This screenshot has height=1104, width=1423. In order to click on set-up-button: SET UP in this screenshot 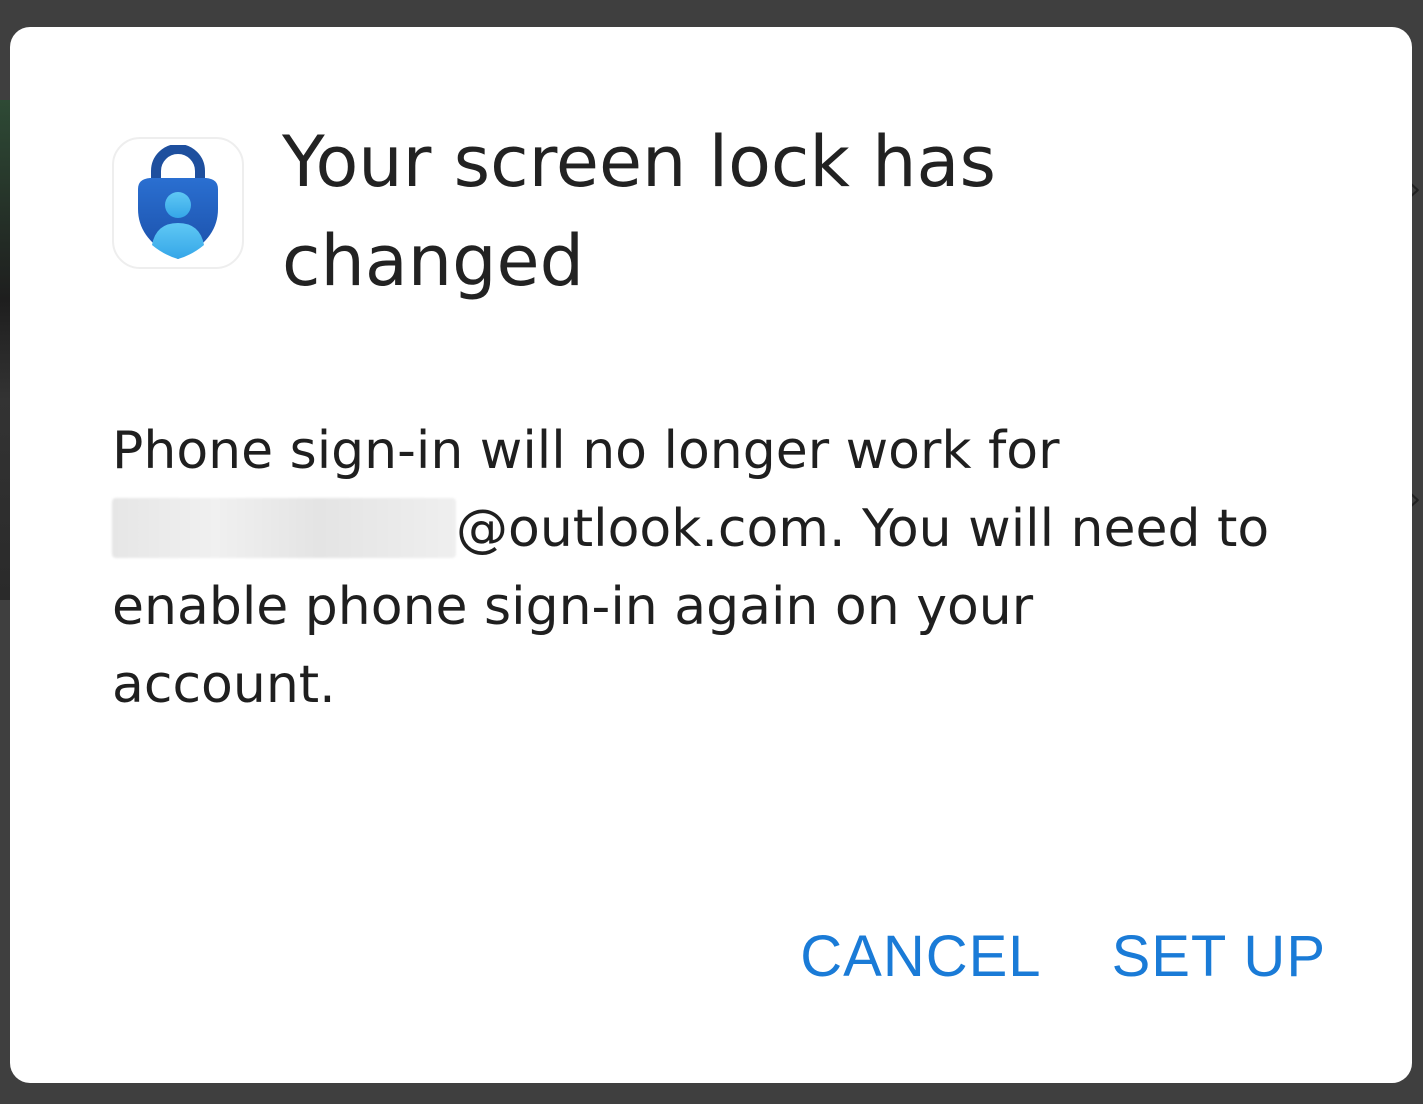, I will do `click(1219, 957)`.